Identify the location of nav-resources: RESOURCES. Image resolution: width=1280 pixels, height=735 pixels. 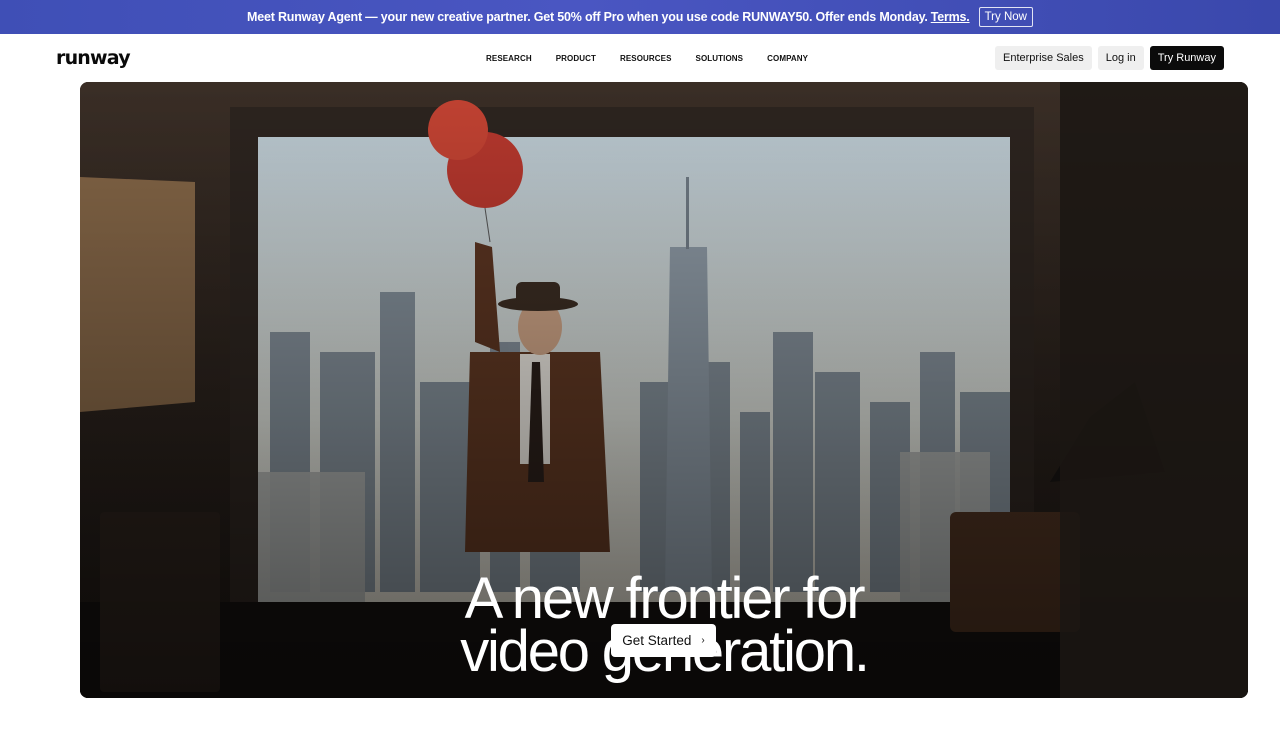
(646, 58).